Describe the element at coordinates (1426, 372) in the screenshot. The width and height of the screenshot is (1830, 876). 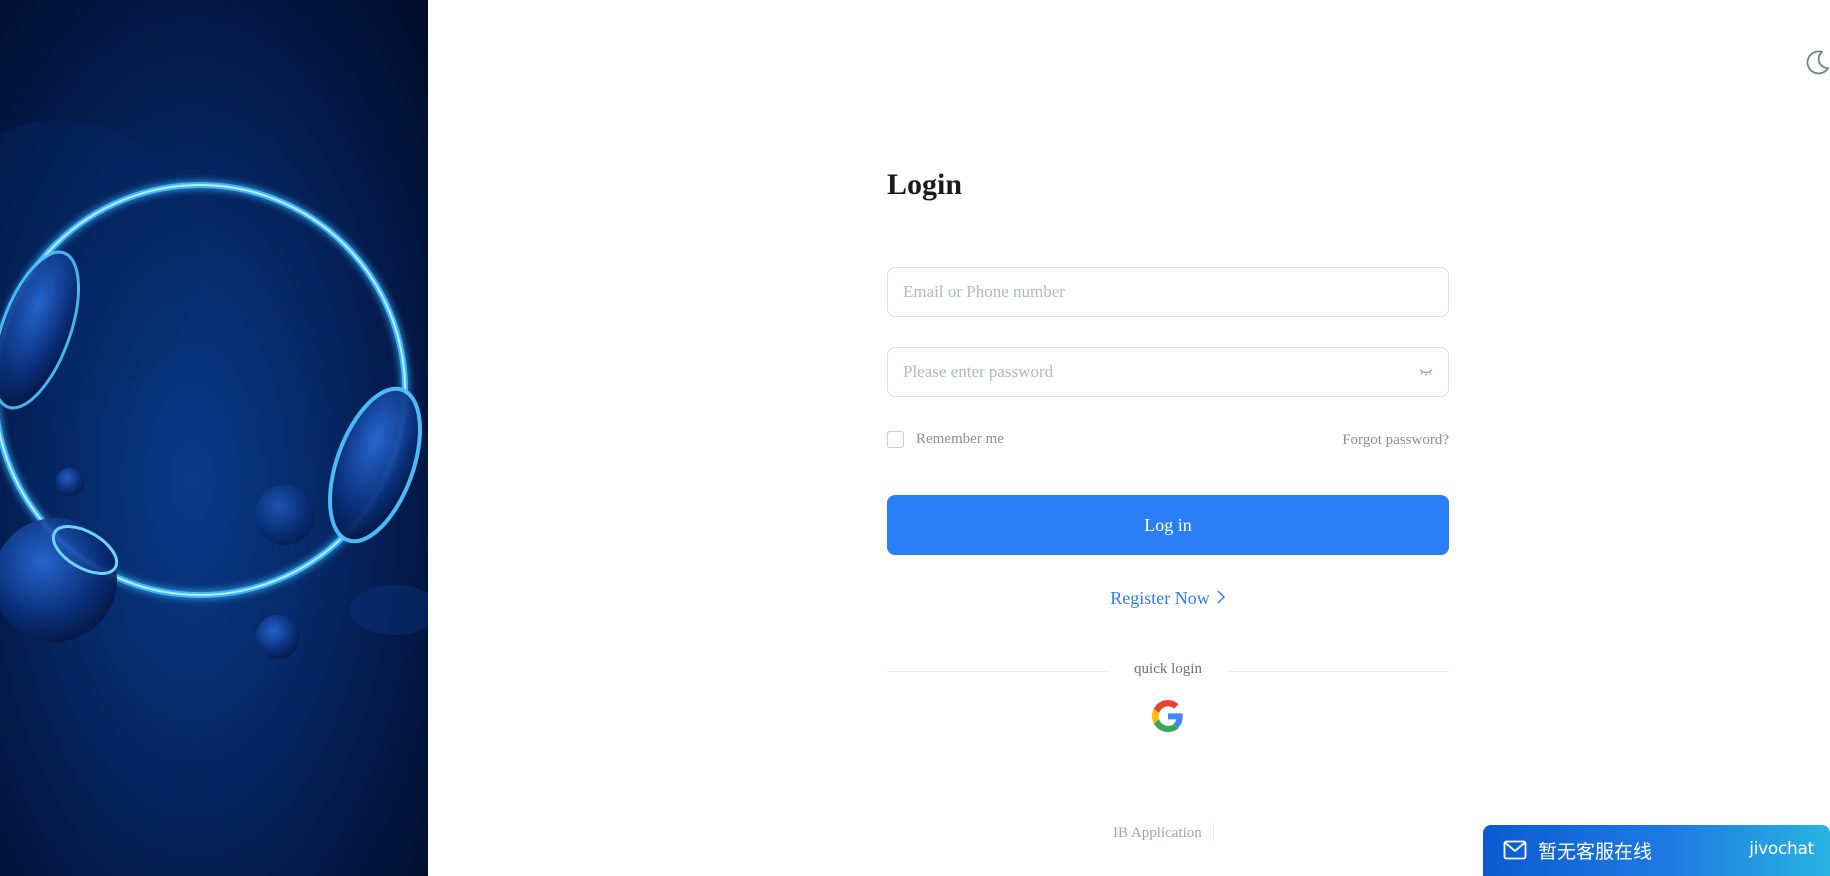
I see `eye-closed-icon` at that location.